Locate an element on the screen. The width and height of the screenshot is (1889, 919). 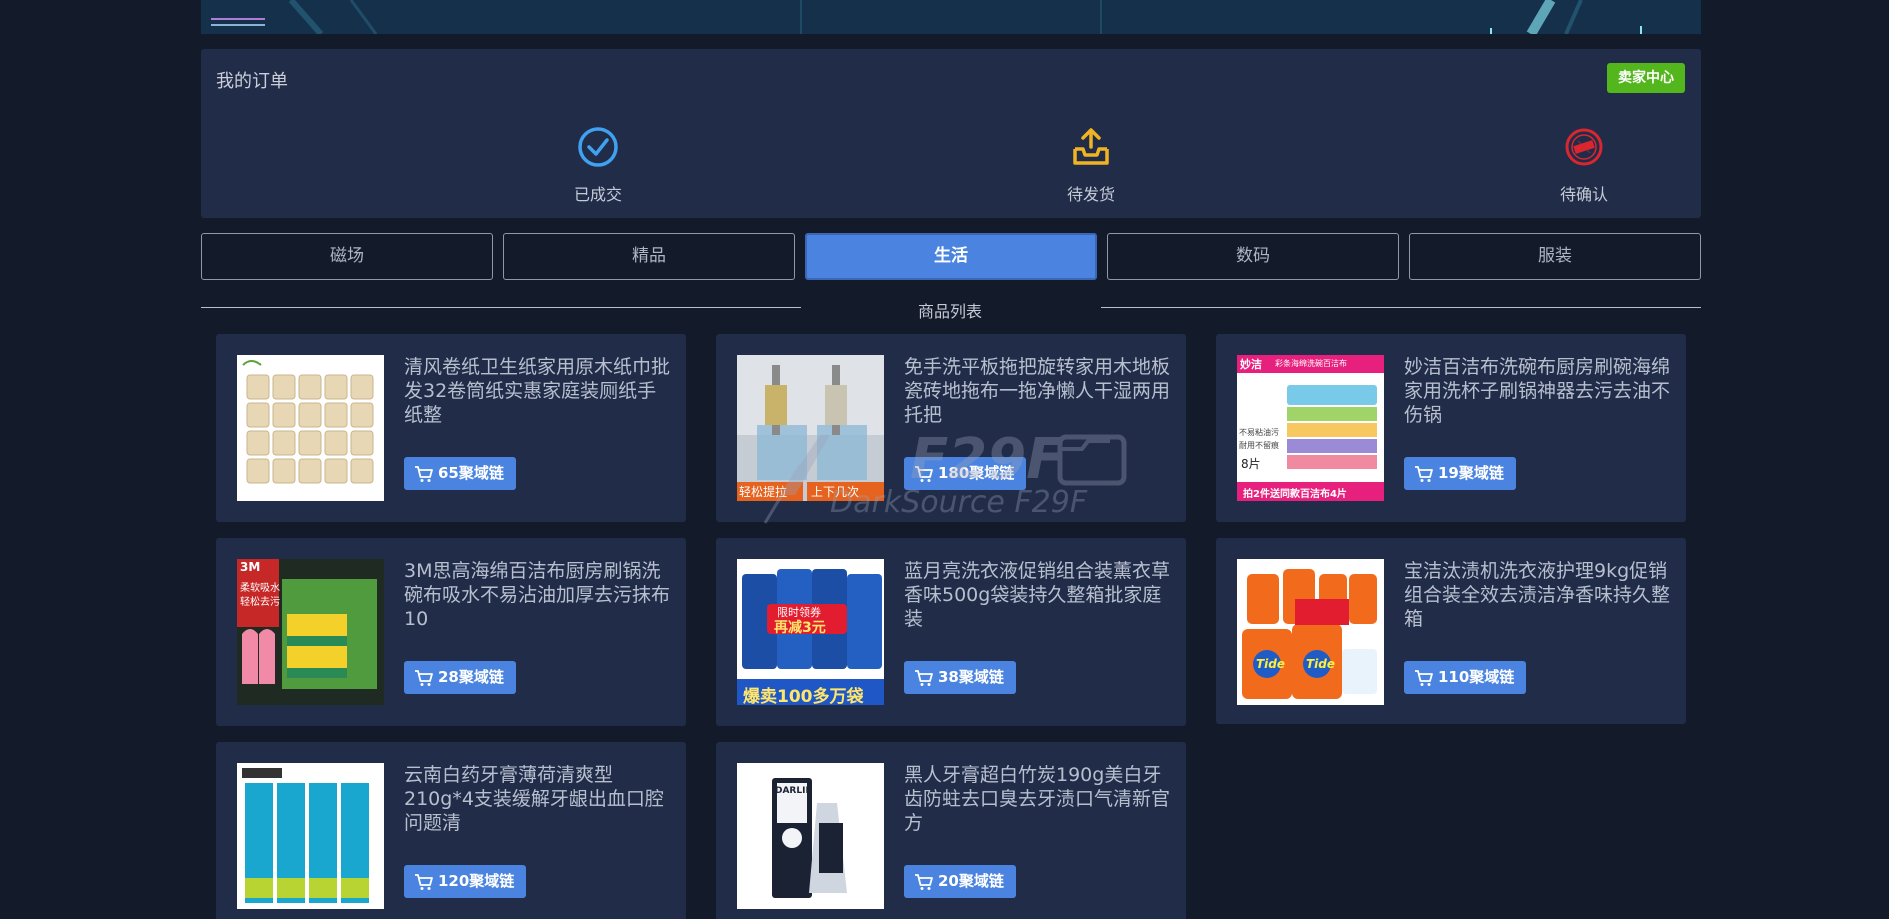
buy-button: 180聚域链 is located at coordinates (965, 473).